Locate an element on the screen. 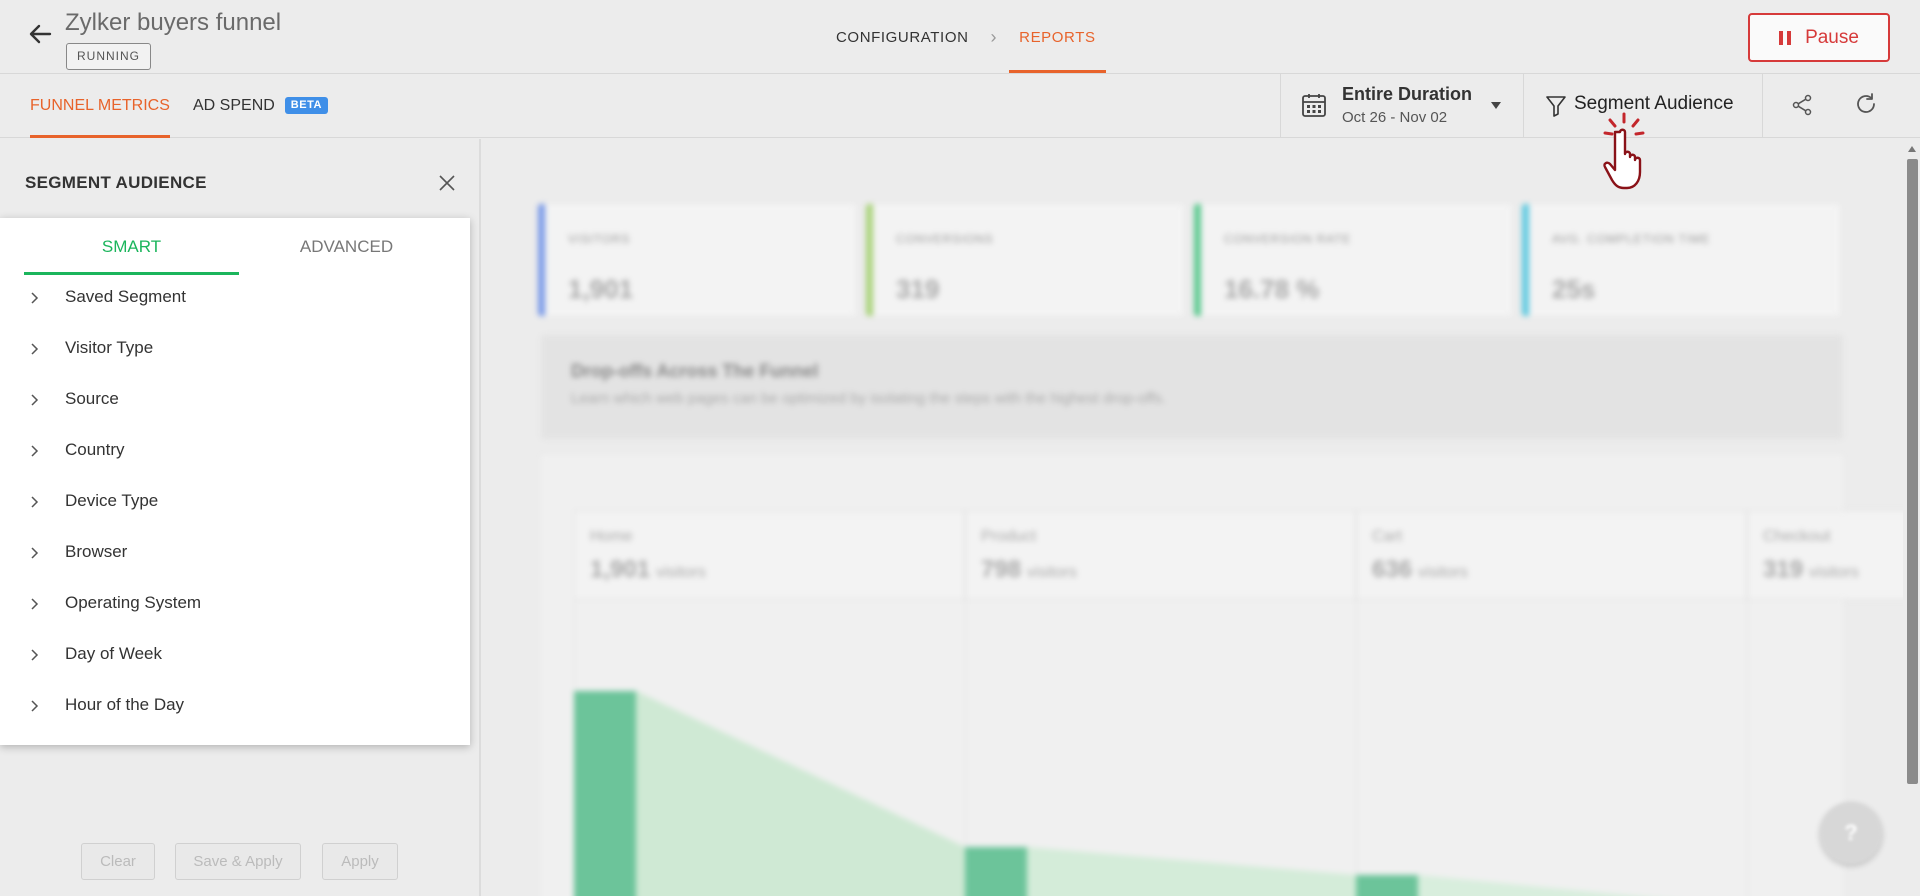 This screenshot has width=1920, height=896. option-label: Saved Segment is located at coordinates (125, 296).